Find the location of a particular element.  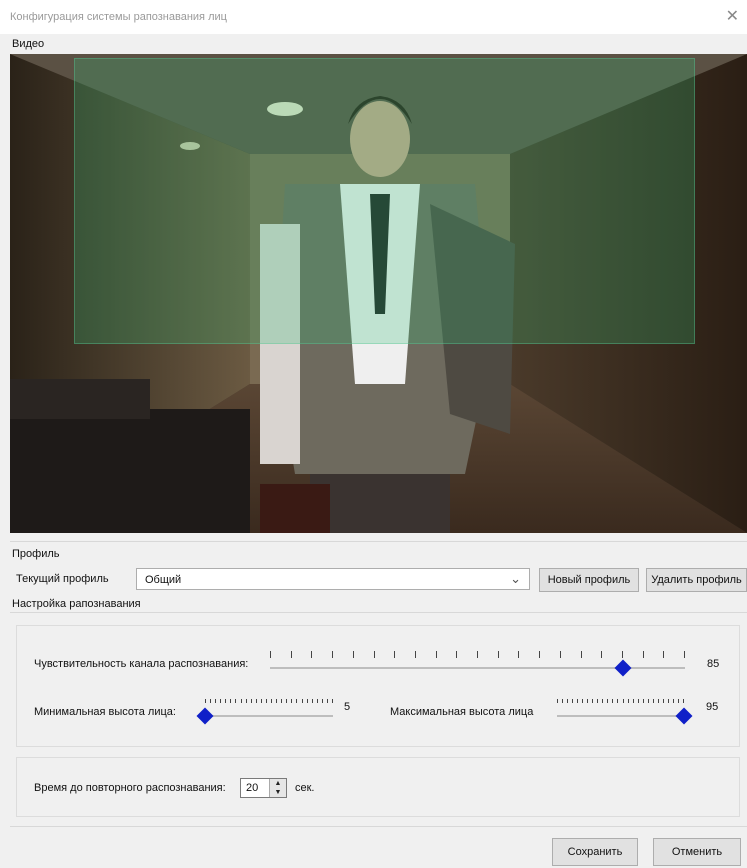

save-button: Сохранить is located at coordinates (595, 852).